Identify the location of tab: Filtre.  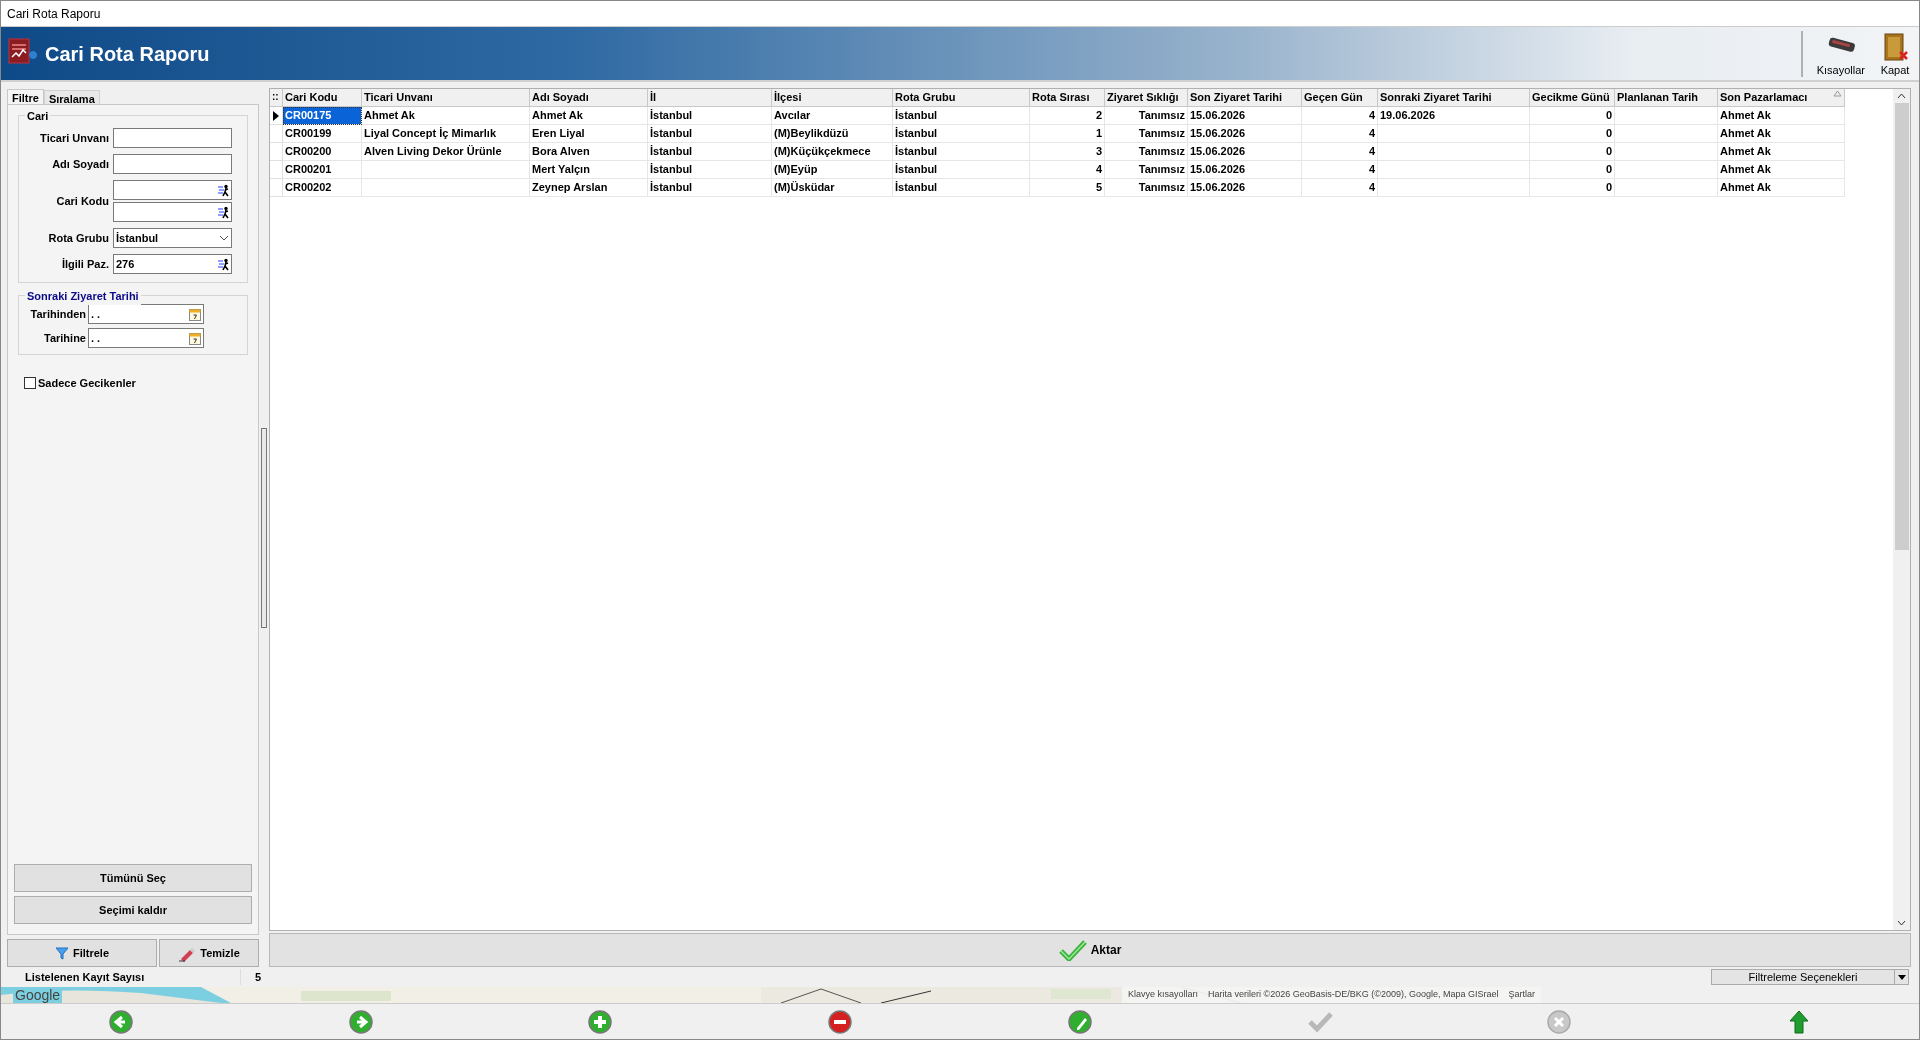
(25, 97).